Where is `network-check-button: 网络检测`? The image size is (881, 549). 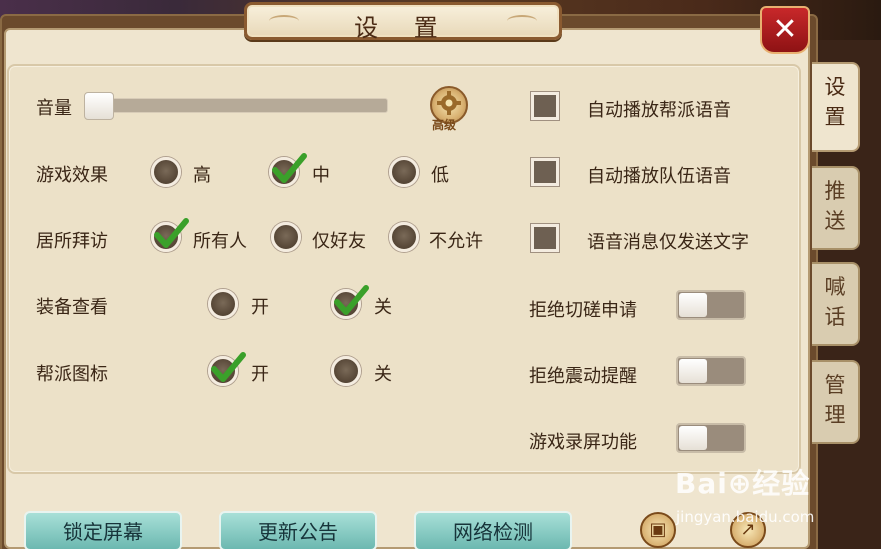
network-check-button: 网络检测 is located at coordinates (493, 530).